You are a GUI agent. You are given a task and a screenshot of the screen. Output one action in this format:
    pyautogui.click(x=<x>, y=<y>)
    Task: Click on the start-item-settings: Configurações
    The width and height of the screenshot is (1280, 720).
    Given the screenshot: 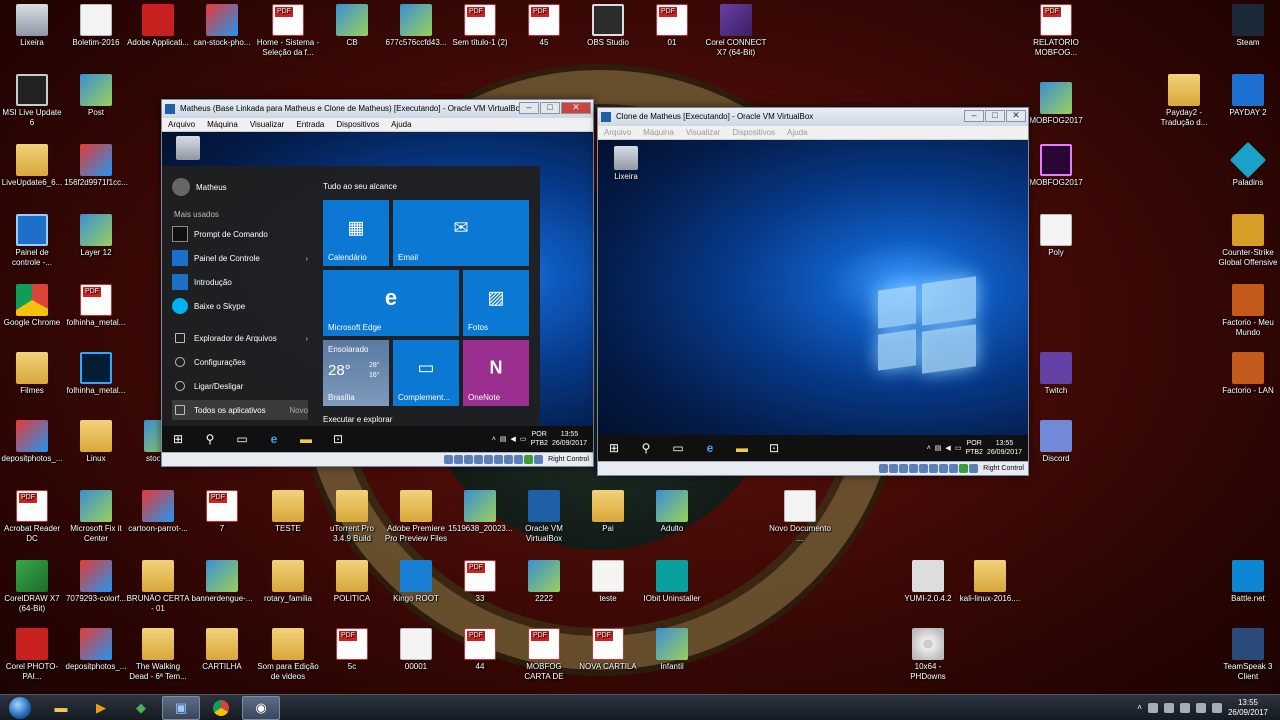 What is the action you would take?
    pyautogui.click(x=240, y=362)
    